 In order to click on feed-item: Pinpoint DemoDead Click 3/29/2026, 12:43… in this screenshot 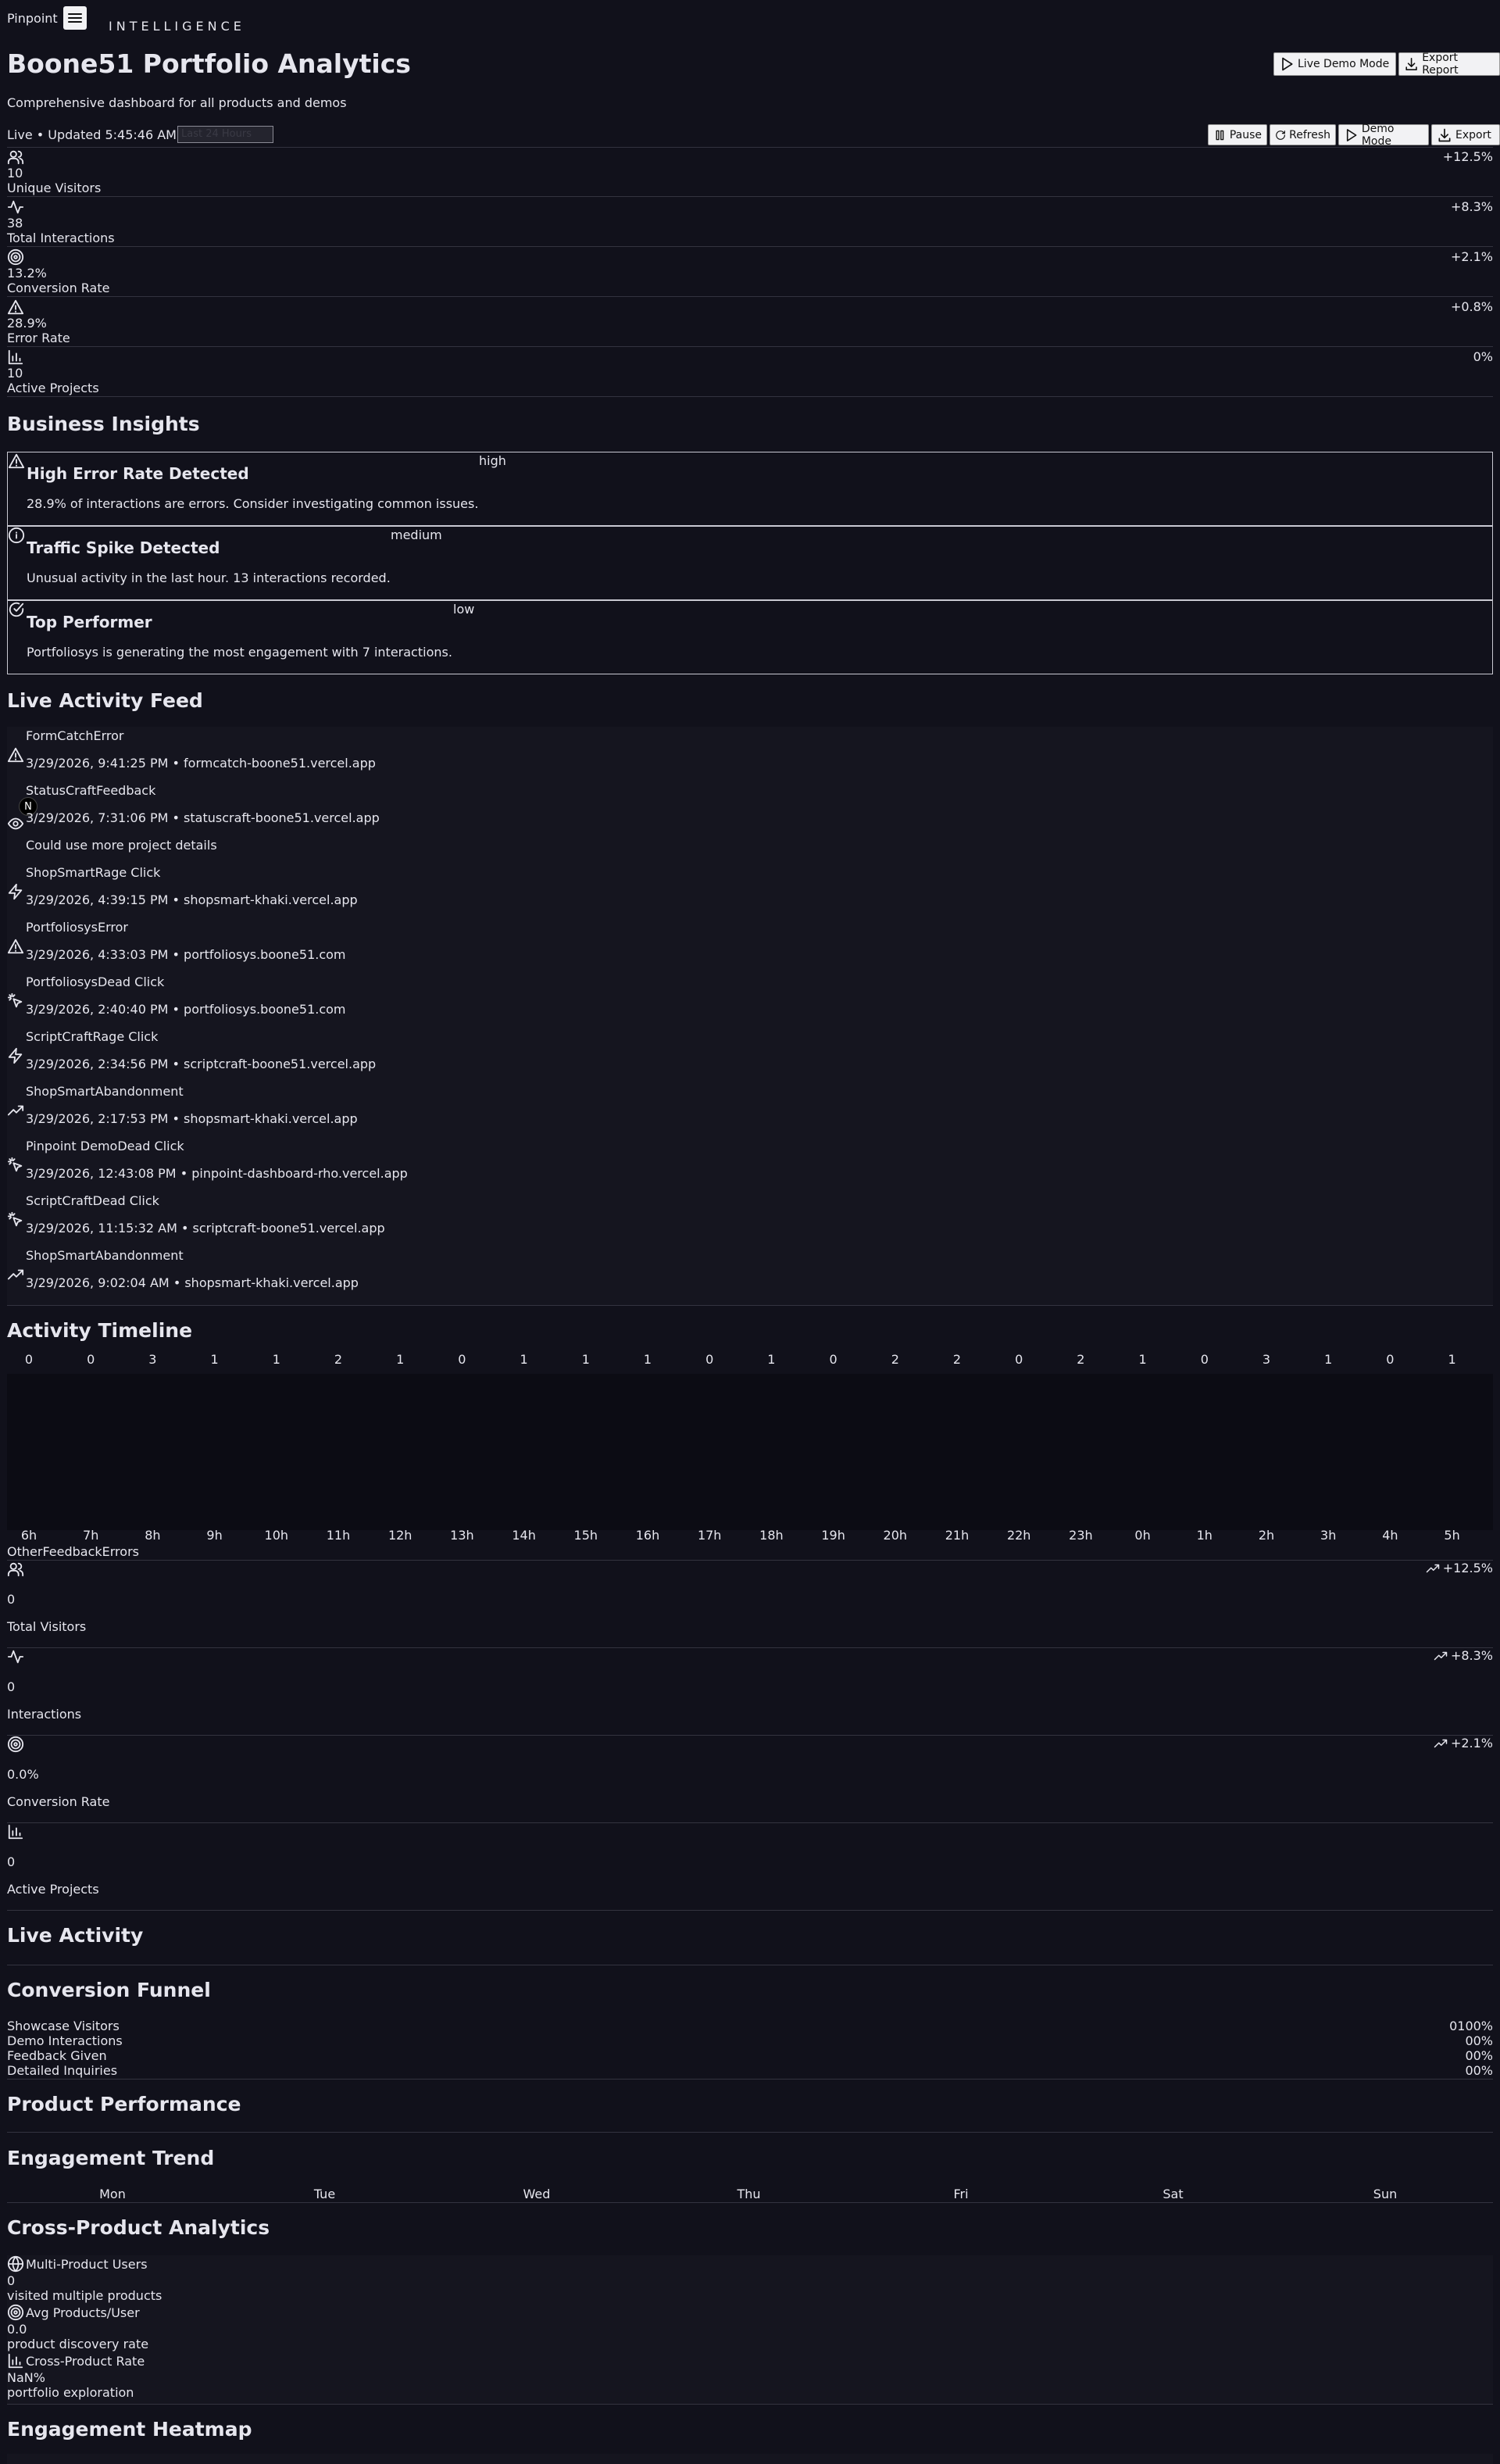, I will do `click(750, 1160)`.